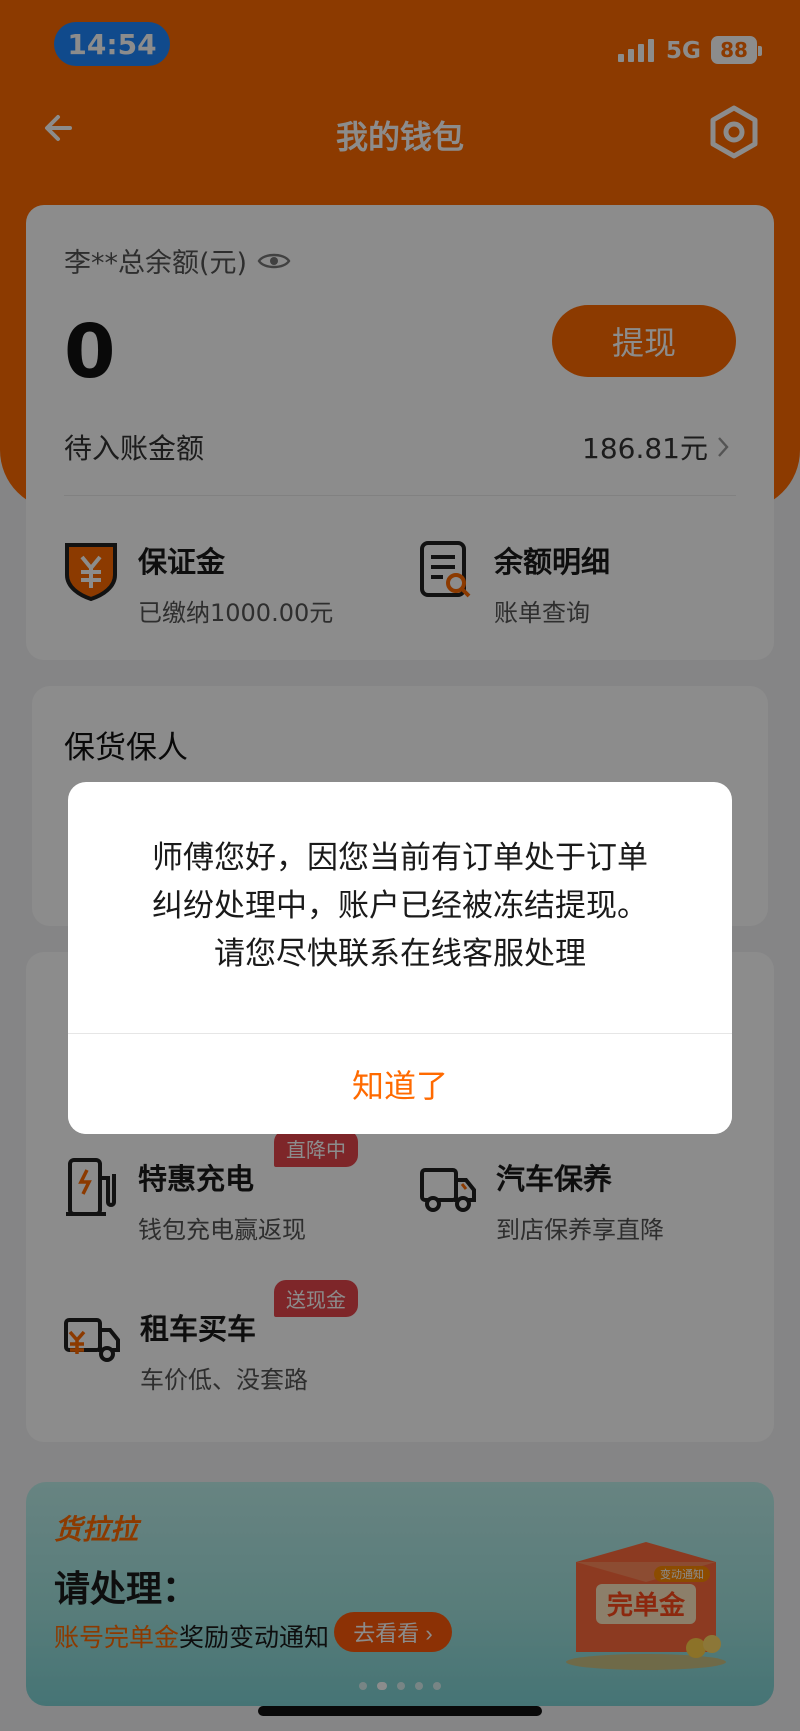 The width and height of the screenshot is (800, 1731). What do you see at coordinates (400, 858) in the screenshot?
I see `dialog-message-line: 师傅您好，因您当前有订单处于订单` at bounding box center [400, 858].